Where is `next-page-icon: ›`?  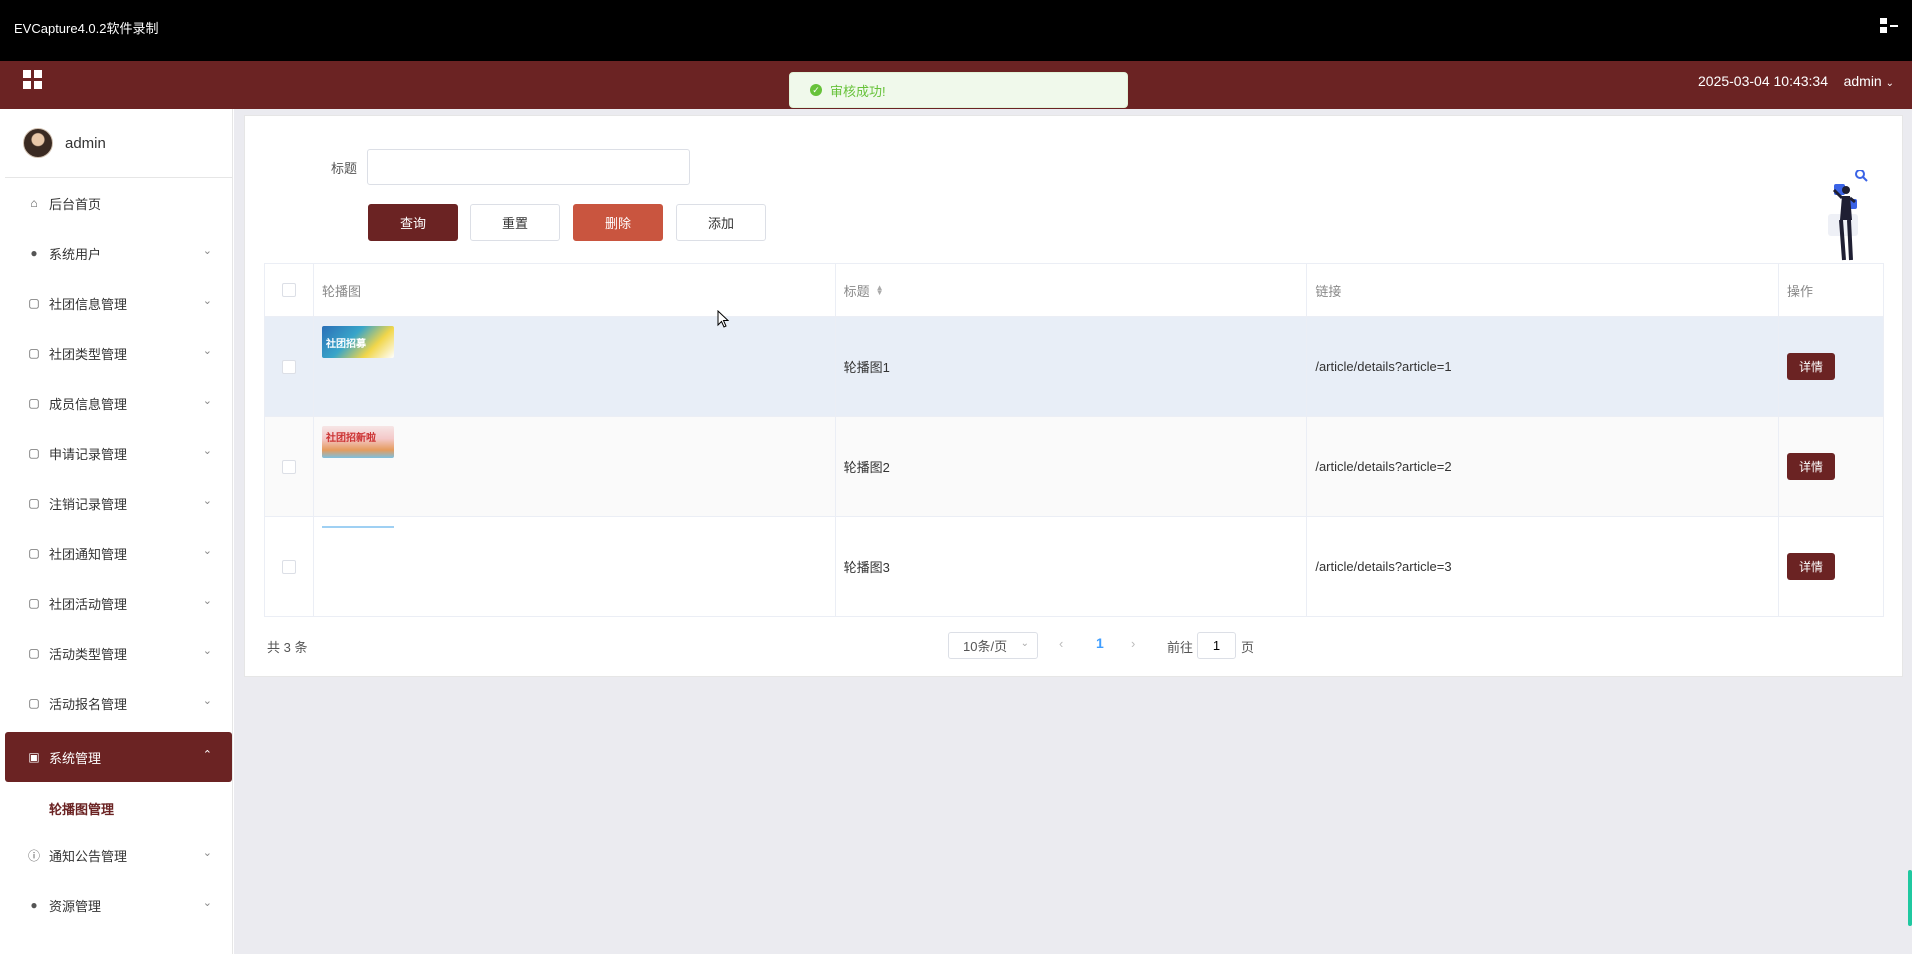 next-page-icon: › is located at coordinates (1133, 643).